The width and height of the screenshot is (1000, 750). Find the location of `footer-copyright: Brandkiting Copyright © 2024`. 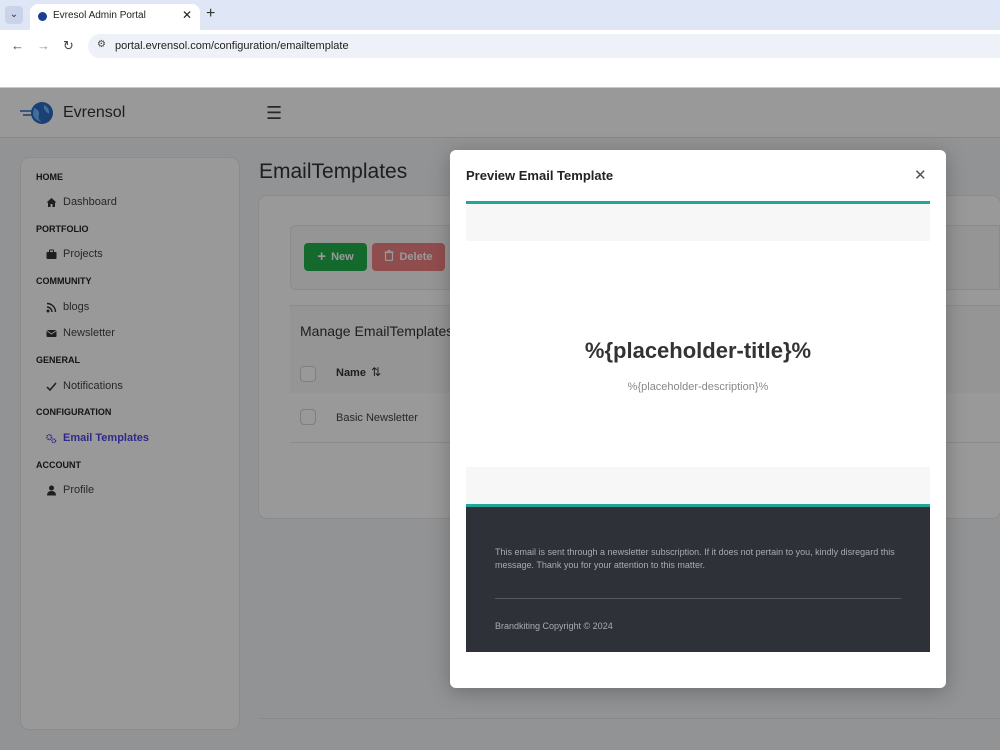

footer-copyright: Brandkiting Copyright © 2024 is located at coordinates (554, 626).